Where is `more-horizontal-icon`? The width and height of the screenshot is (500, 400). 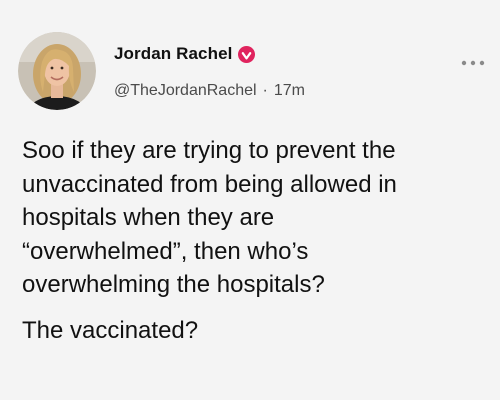 more-horizontal-icon is located at coordinates (473, 63).